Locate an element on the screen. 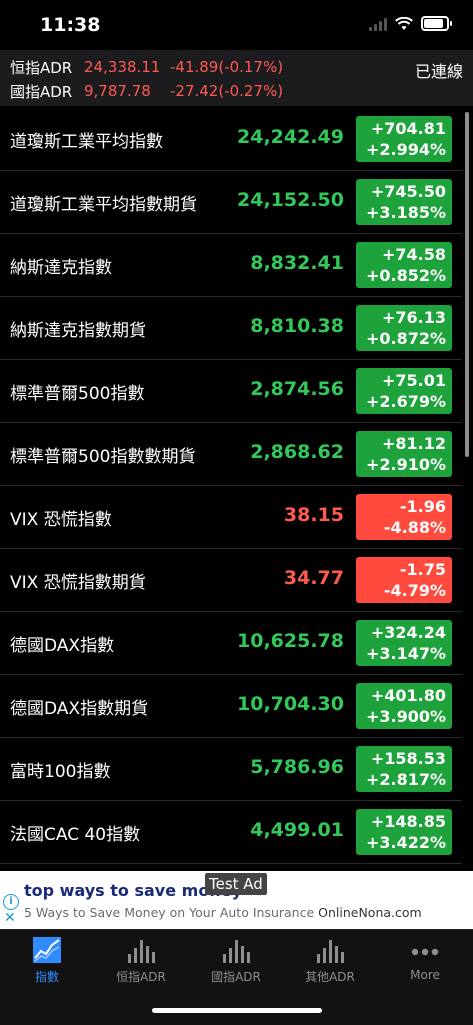 This screenshot has height=1025, width=473. index-price: 4,499.01 is located at coordinates (297, 830).